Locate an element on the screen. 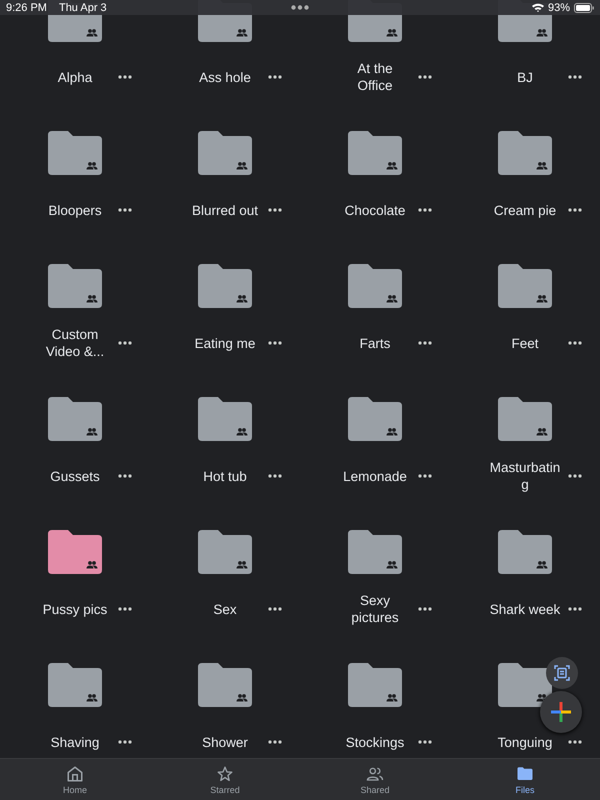 The width and height of the screenshot is (600, 800). folder-name: Hot tub is located at coordinates (225, 476).